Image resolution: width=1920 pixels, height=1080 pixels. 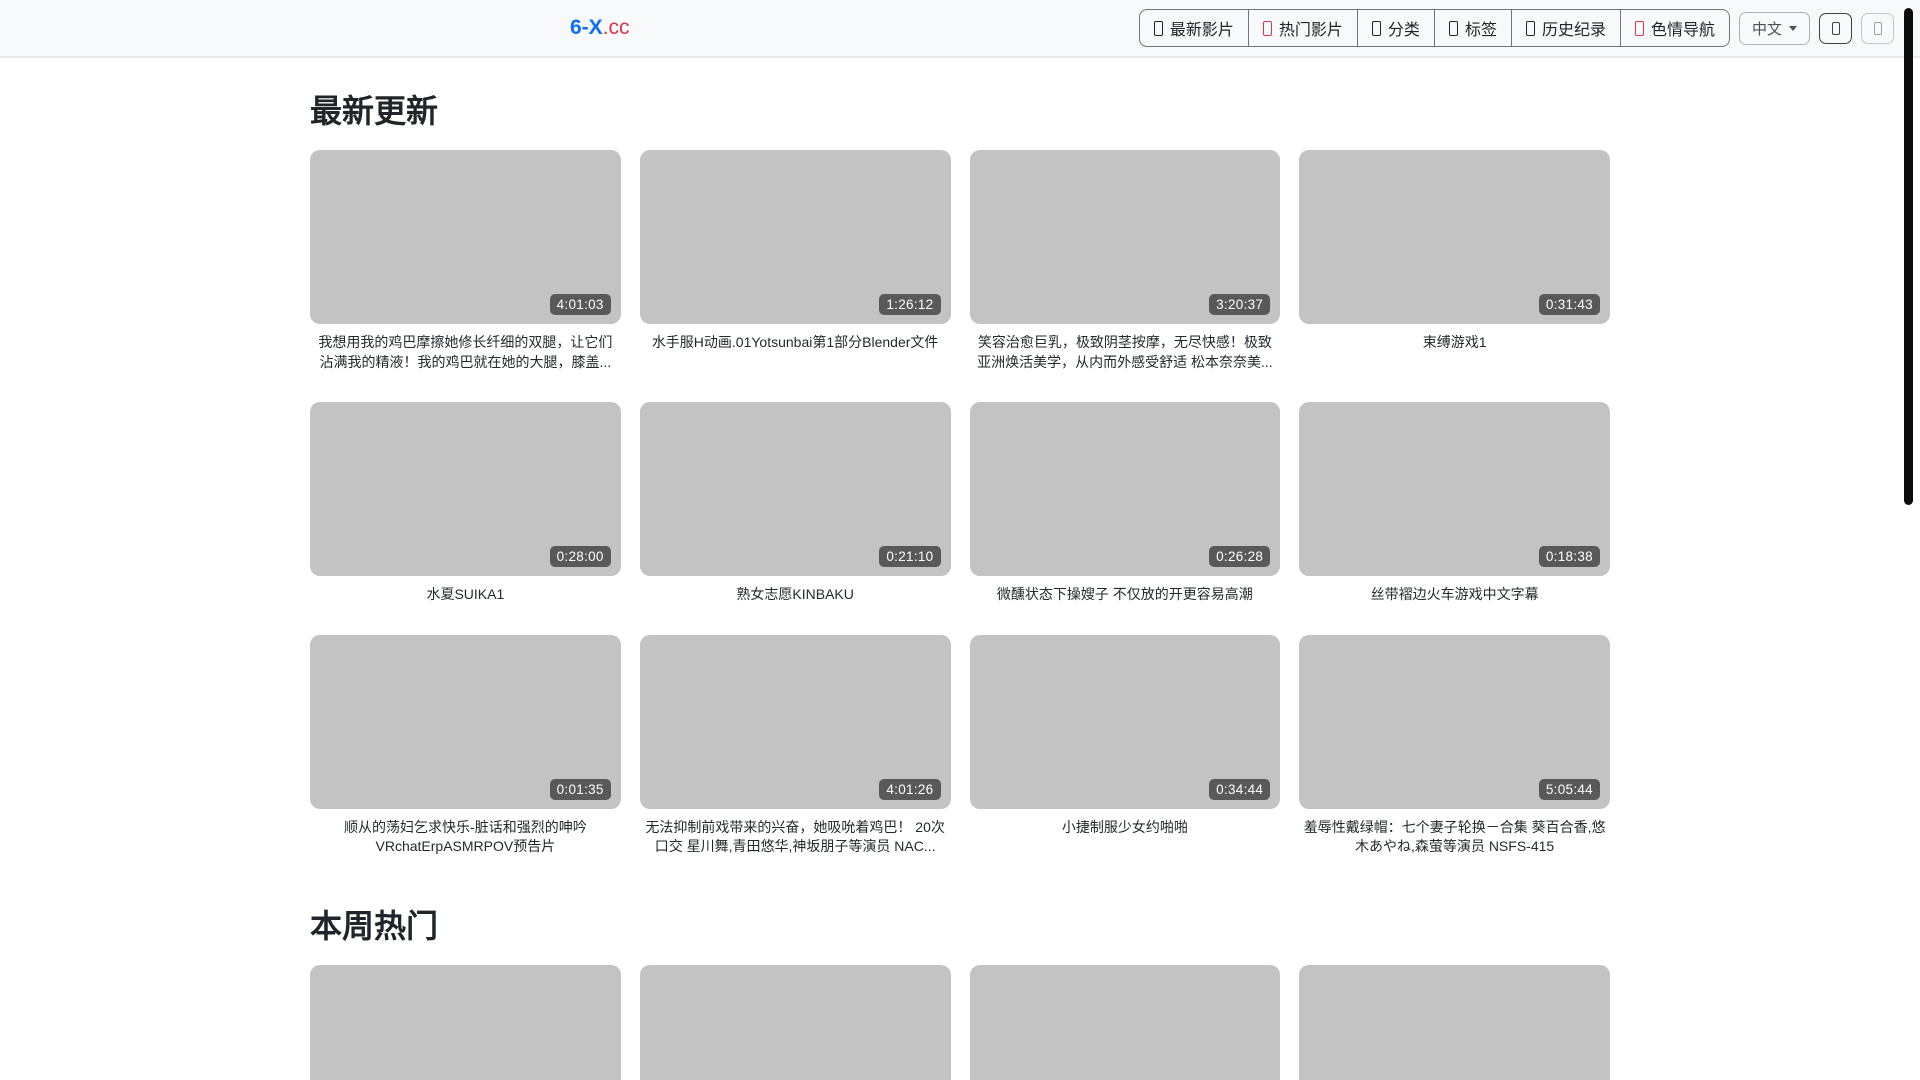 What do you see at coordinates (465, 237) in the screenshot?
I see `video-thumbnail: 4:01:03` at bounding box center [465, 237].